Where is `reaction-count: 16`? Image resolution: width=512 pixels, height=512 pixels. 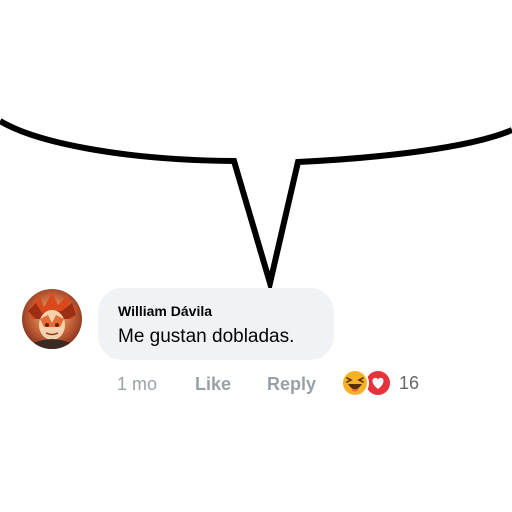 reaction-count: 16 is located at coordinates (409, 383).